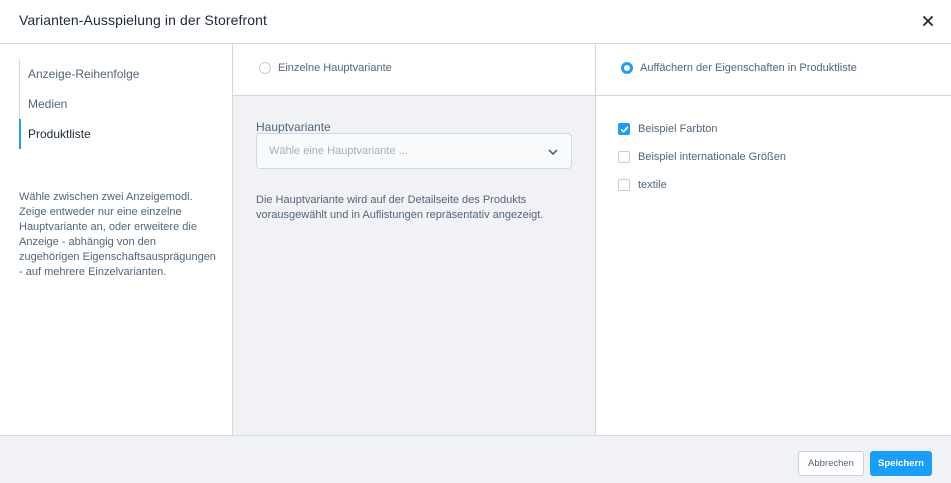 The width and height of the screenshot is (951, 483). What do you see at coordinates (335, 68) in the screenshot?
I see `main-variant-radio-label: Einzelne Hauptvariante` at bounding box center [335, 68].